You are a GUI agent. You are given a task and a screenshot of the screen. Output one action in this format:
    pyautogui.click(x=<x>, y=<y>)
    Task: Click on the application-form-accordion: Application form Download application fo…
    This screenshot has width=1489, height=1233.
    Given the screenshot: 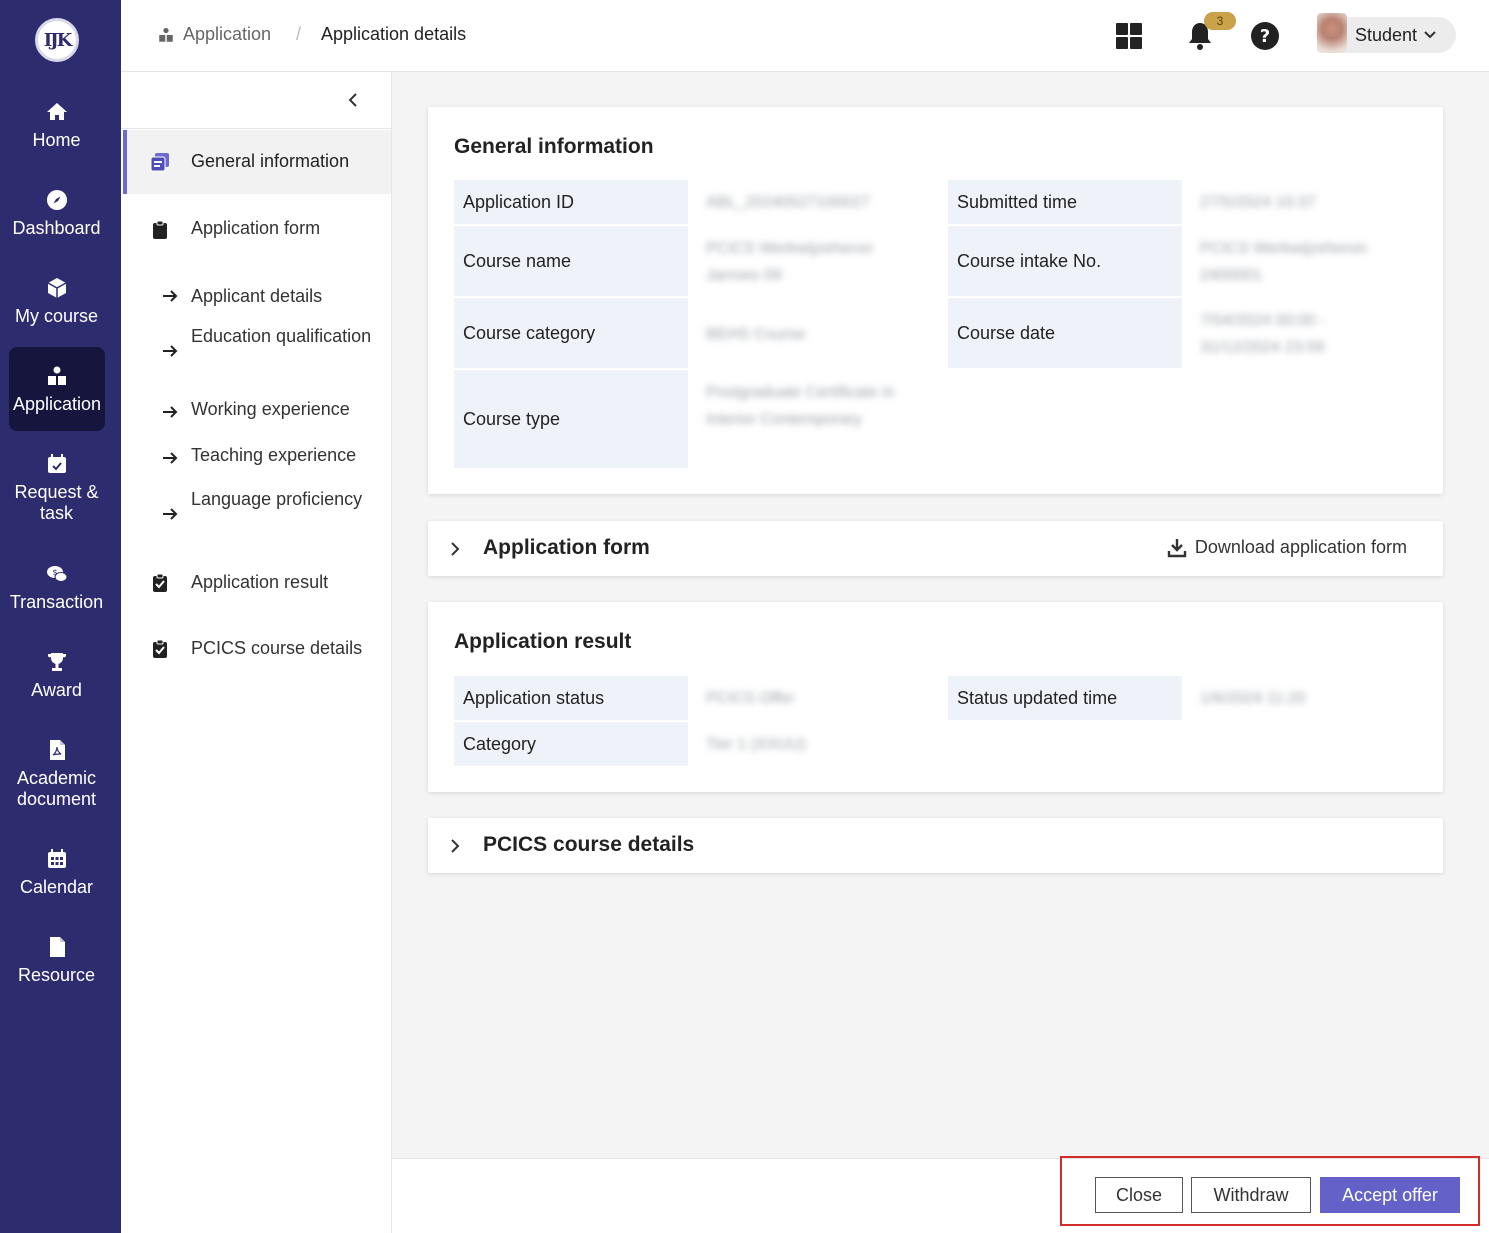 What is the action you would take?
    pyautogui.click(x=935, y=548)
    